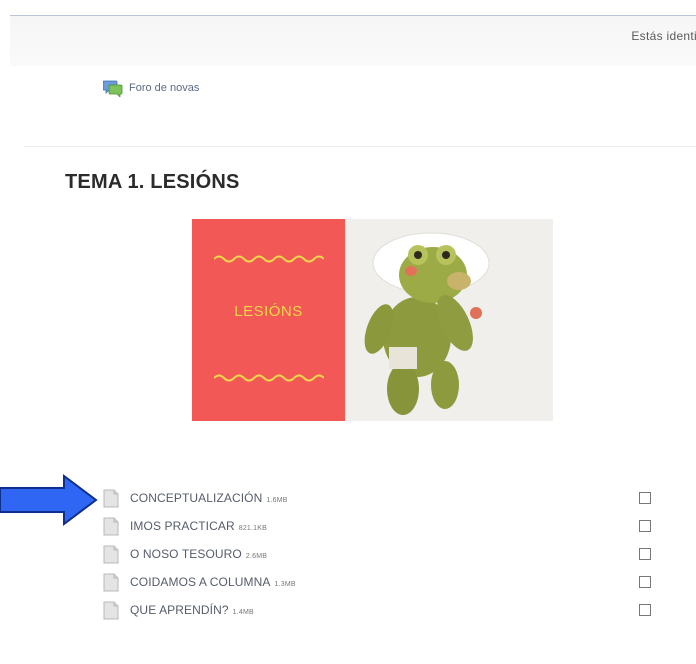  What do you see at coordinates (152, 182) in the screenshot?
I see `section-title: TEMA 1. LESIÓNS` at bounding box center [152, 182].